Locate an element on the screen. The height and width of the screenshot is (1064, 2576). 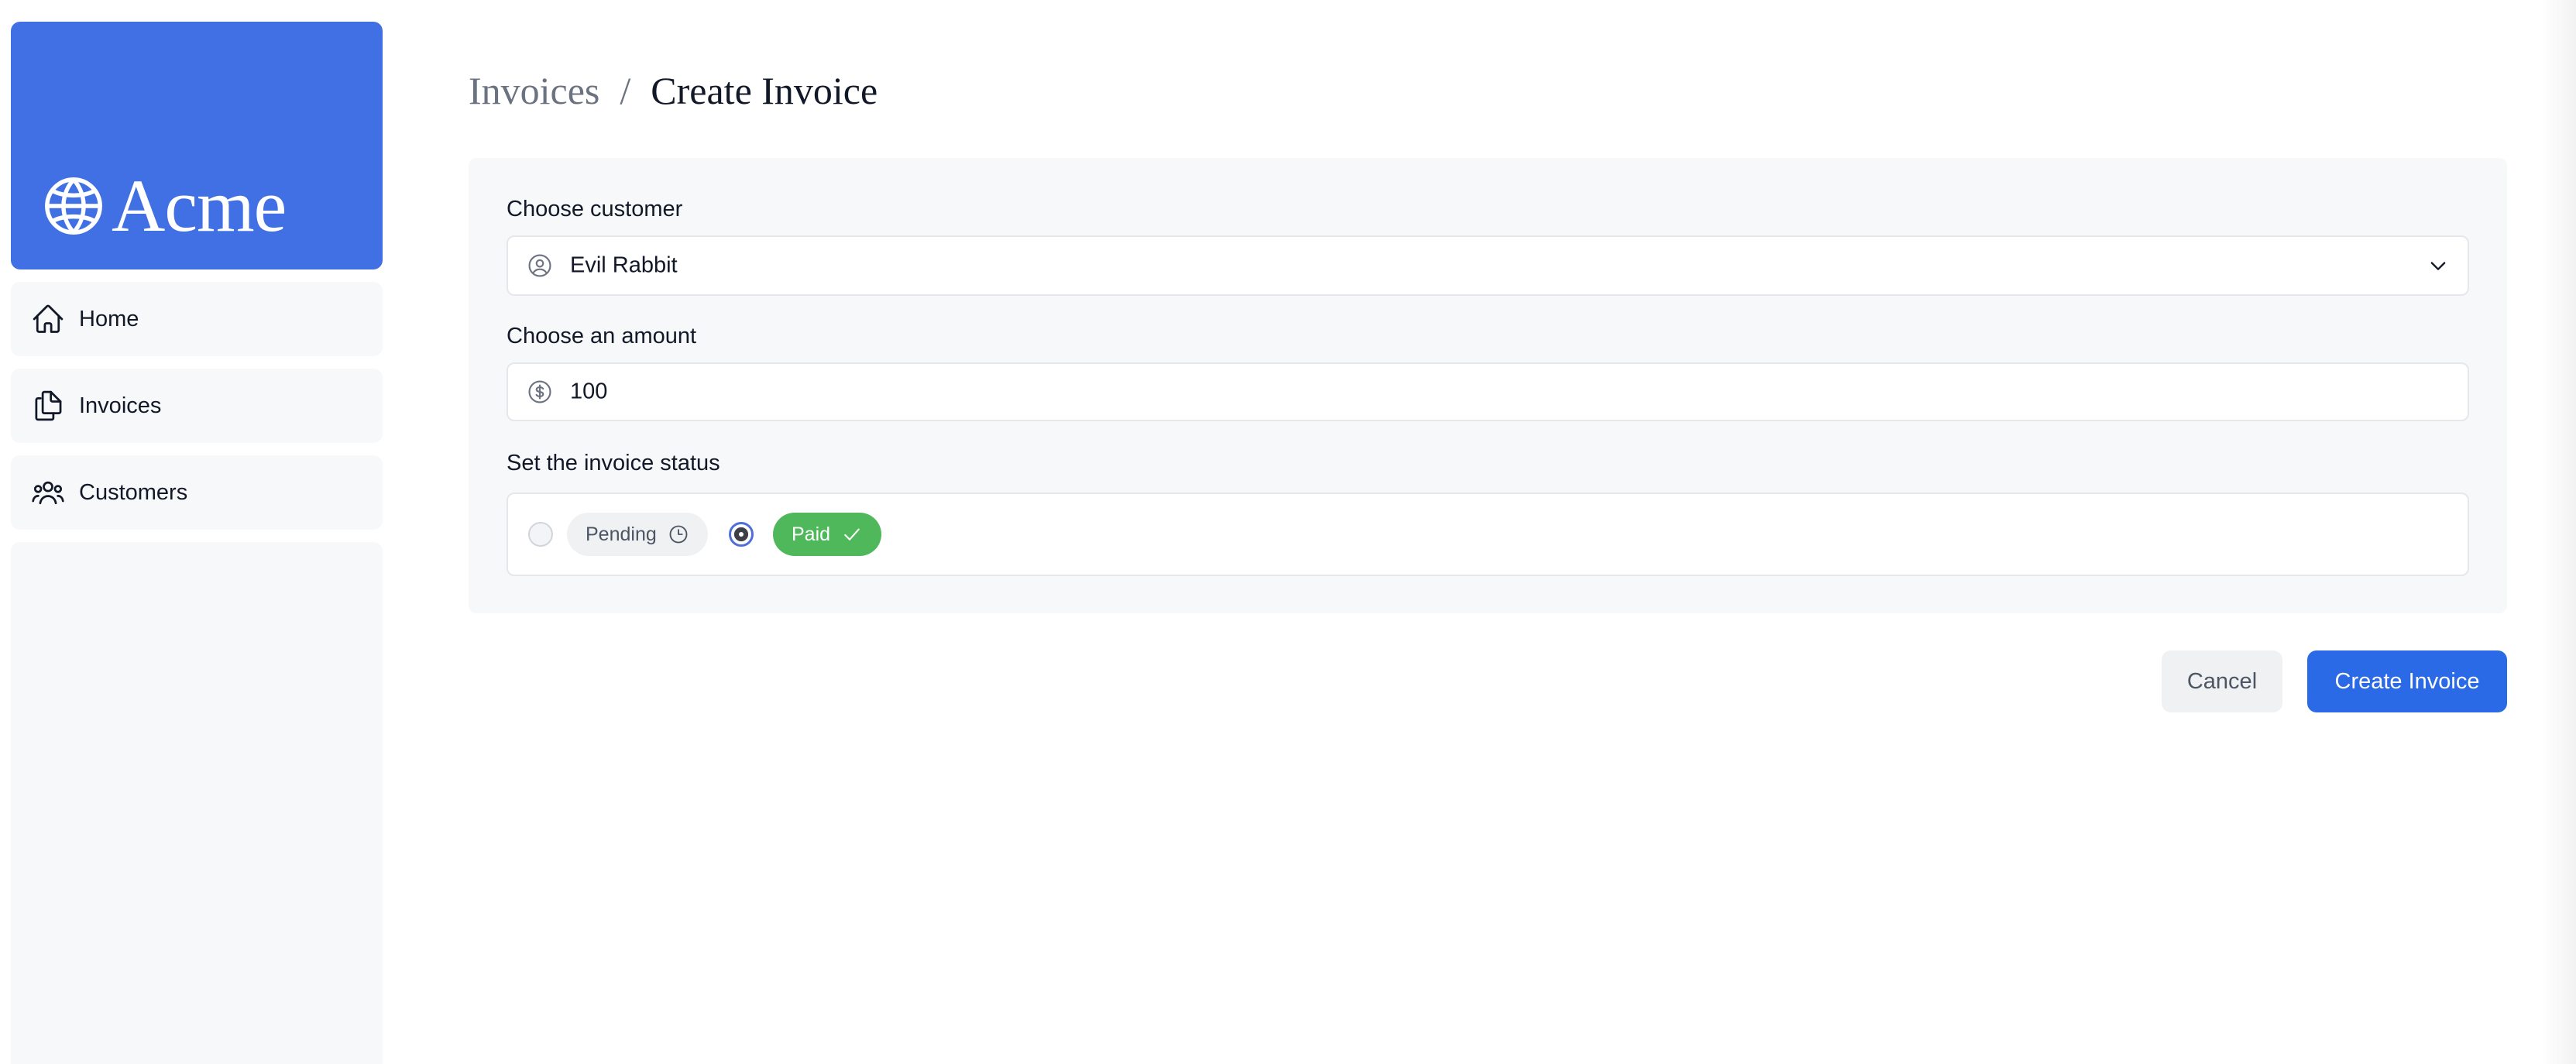
customer-select-value: Evil Rabbit is located at coordinates (624, 265).